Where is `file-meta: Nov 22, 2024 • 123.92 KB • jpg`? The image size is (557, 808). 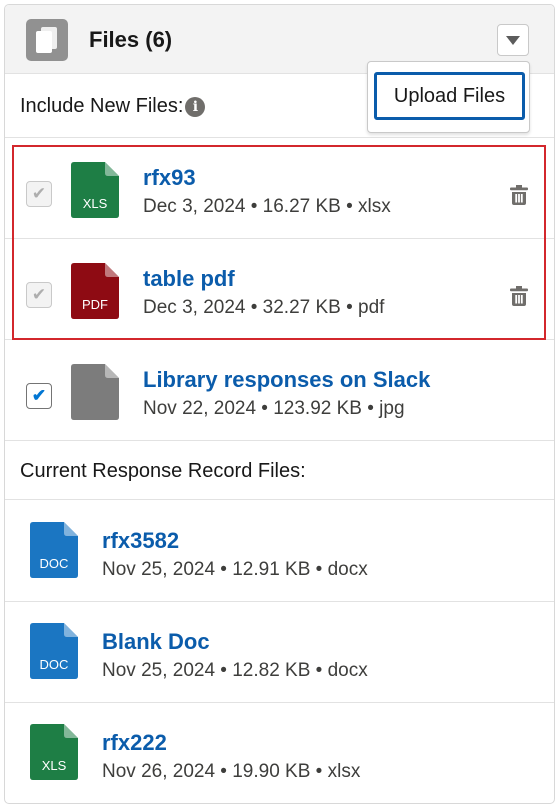
file-meta: Nov 22, 2024 • 123.92 KB • jpg is located at coordinates (274, 408).